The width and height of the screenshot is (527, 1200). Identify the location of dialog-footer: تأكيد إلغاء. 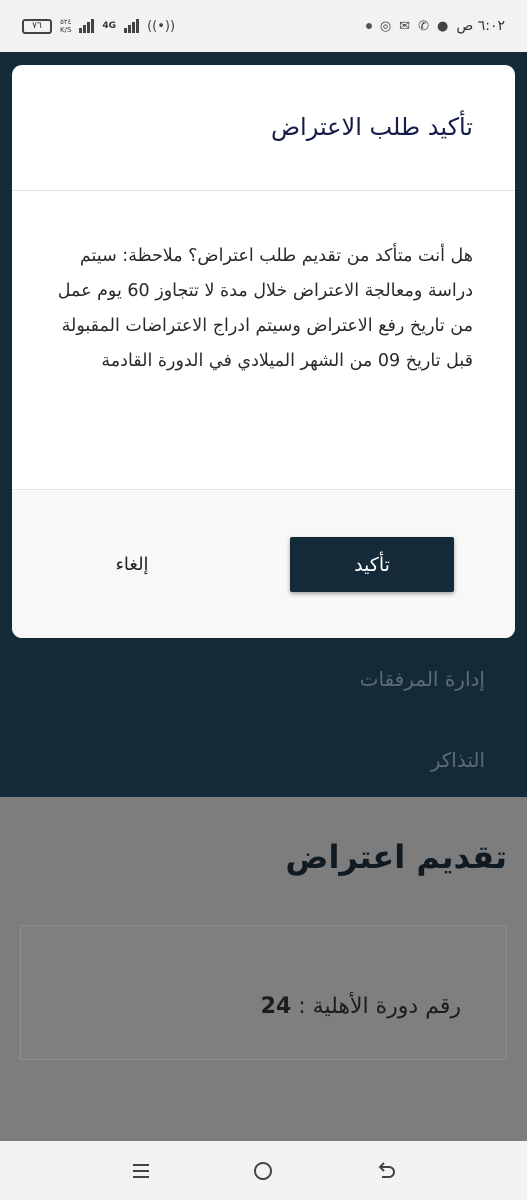
(263, 564).